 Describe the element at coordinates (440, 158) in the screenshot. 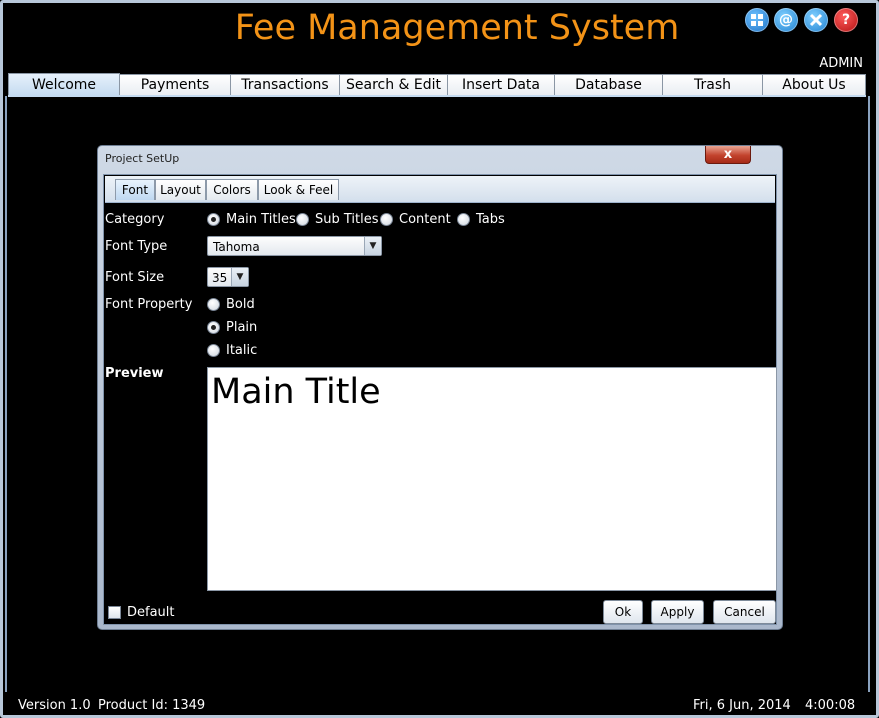

I see `dialog-titlebar: Project SetUp x` at that location.